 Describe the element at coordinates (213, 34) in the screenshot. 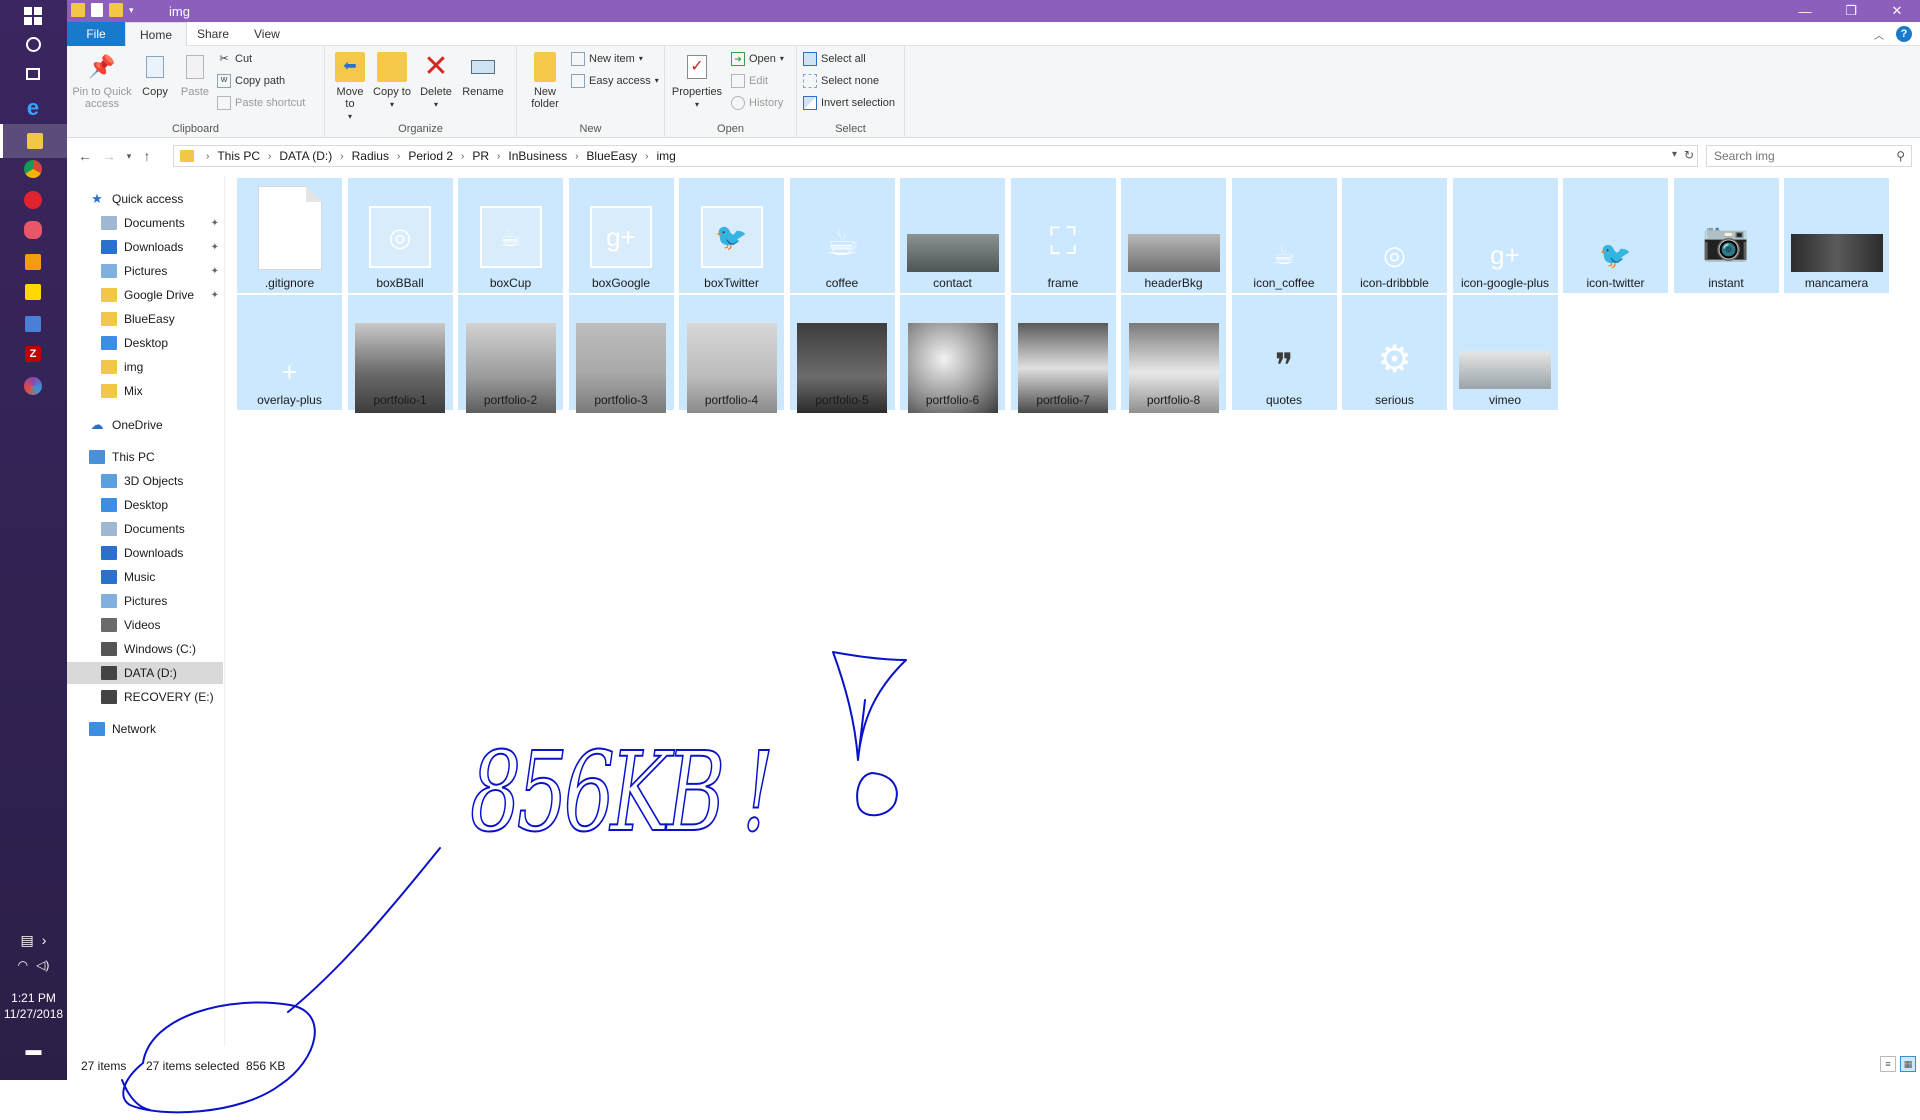

I see `tab-share: Share` at that location.